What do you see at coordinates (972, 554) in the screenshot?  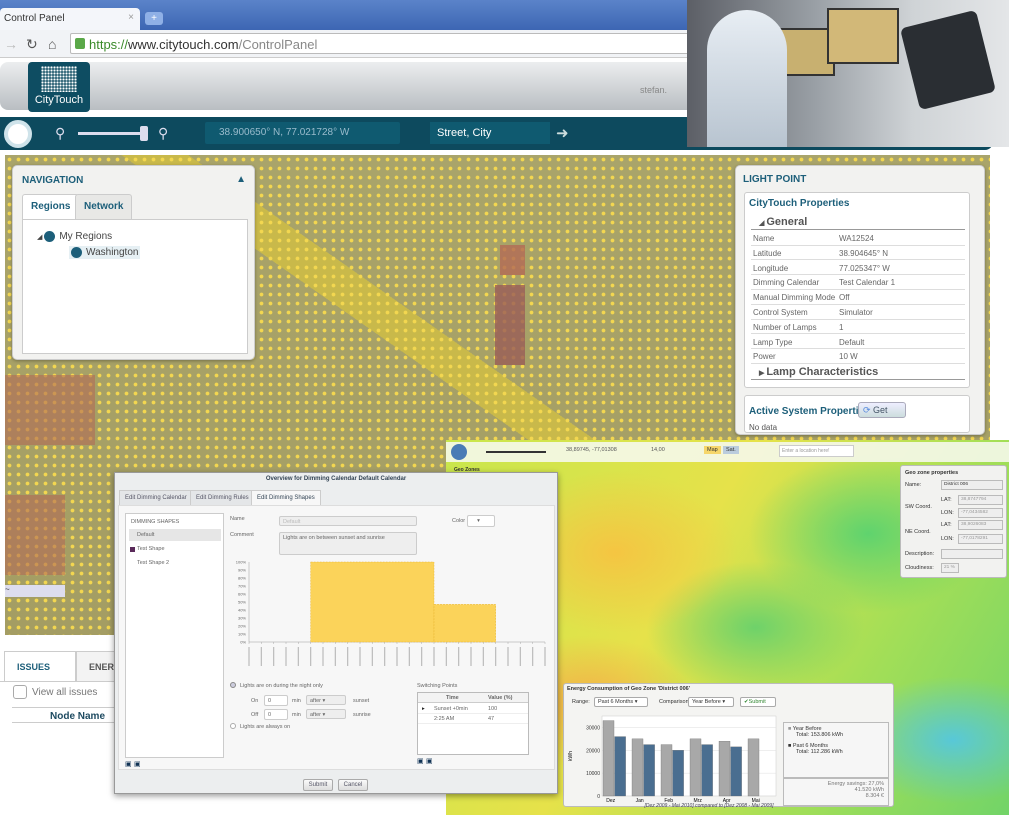 I see `description-field` at bounding box center [972, 554].